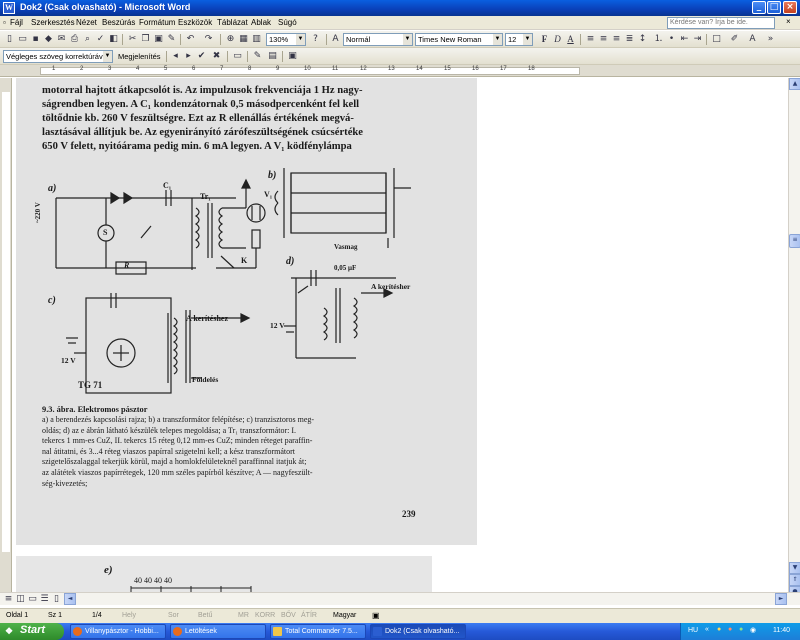  Describe the element at coordinates (794, 580) in the screenshot. I see `previous-page-icon: ⇑` at that location.